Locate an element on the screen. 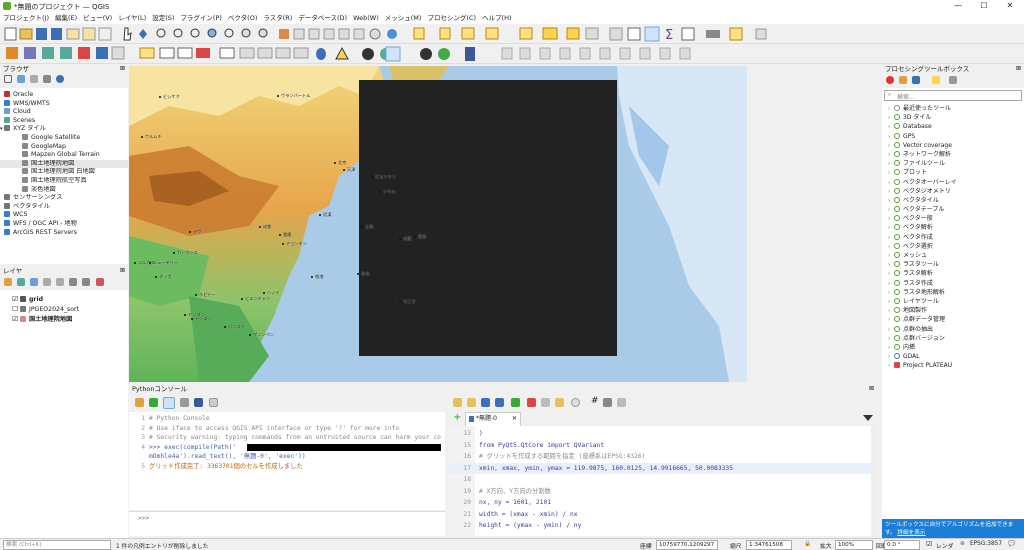  rotation-field: 0.0 ° is located at coordinates (902, 545).